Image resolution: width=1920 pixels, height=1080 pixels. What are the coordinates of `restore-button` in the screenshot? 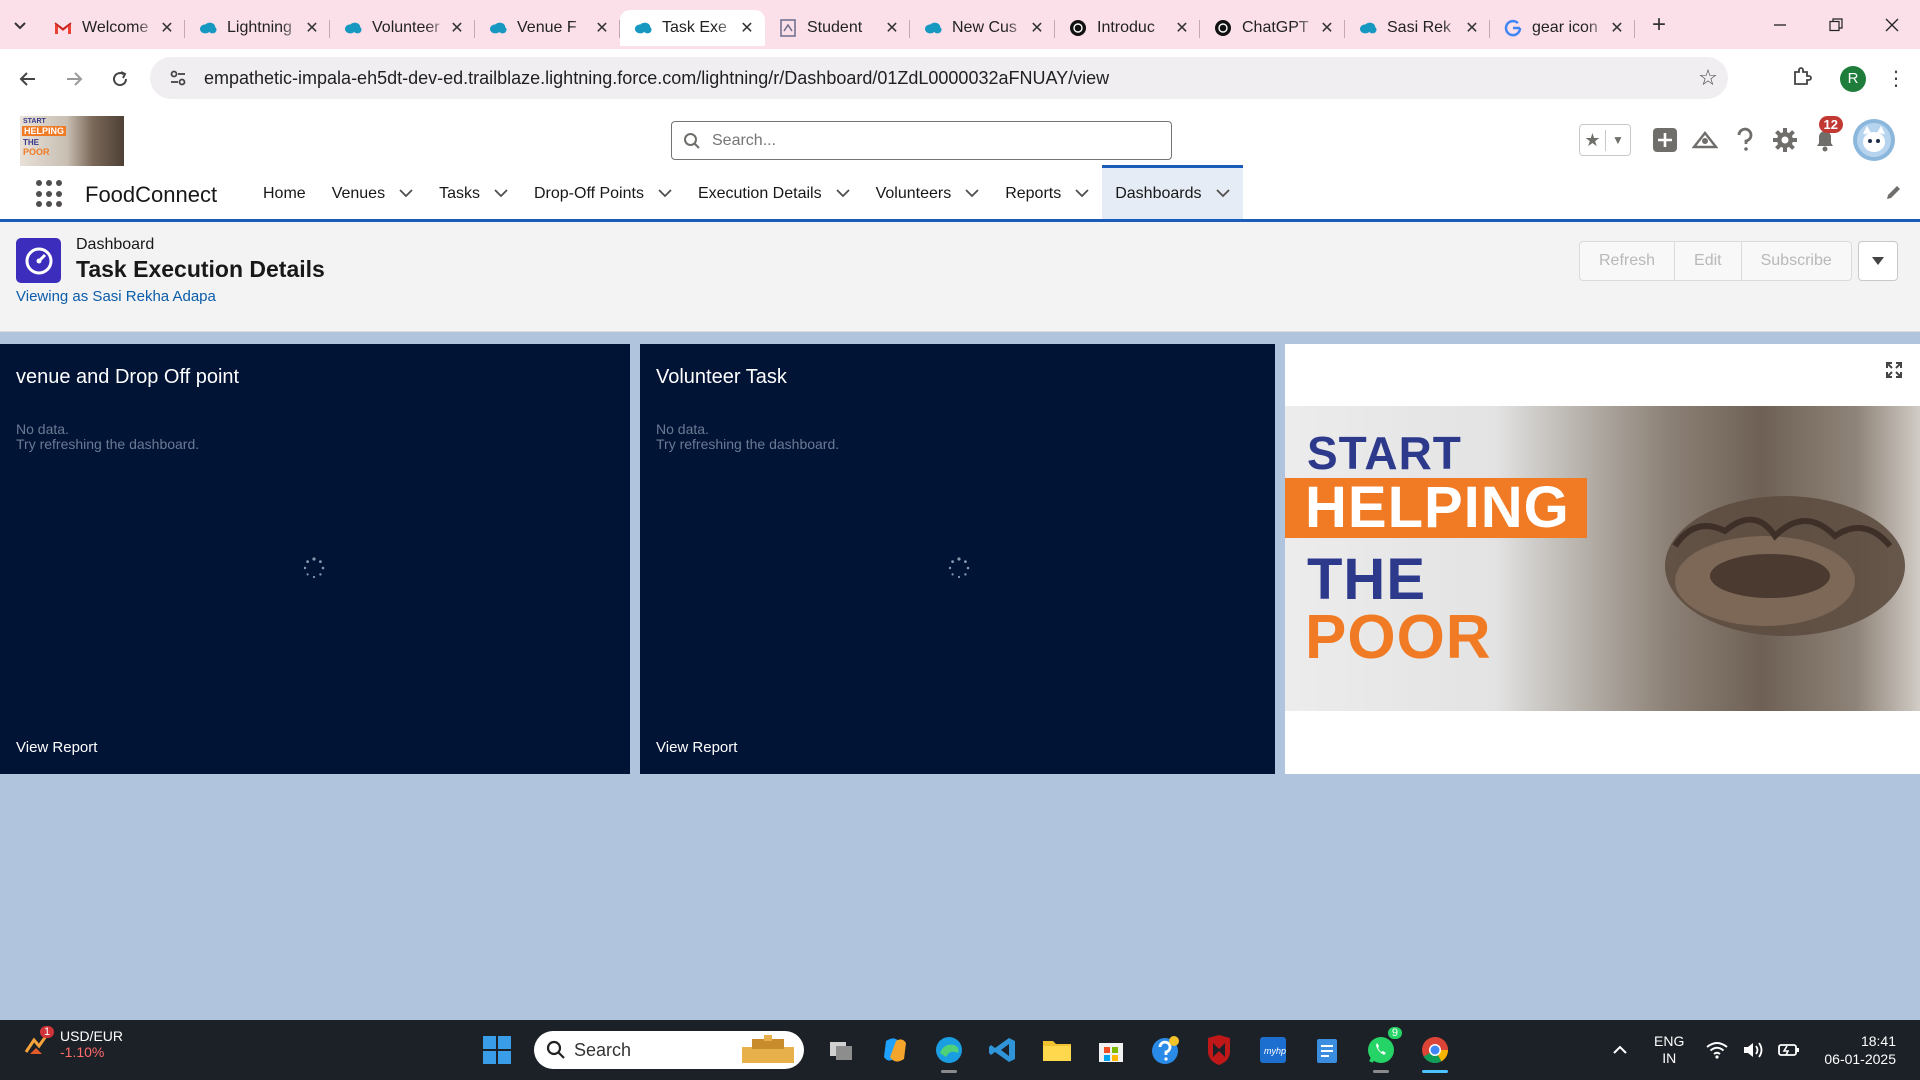 It's located at (1836, 24).